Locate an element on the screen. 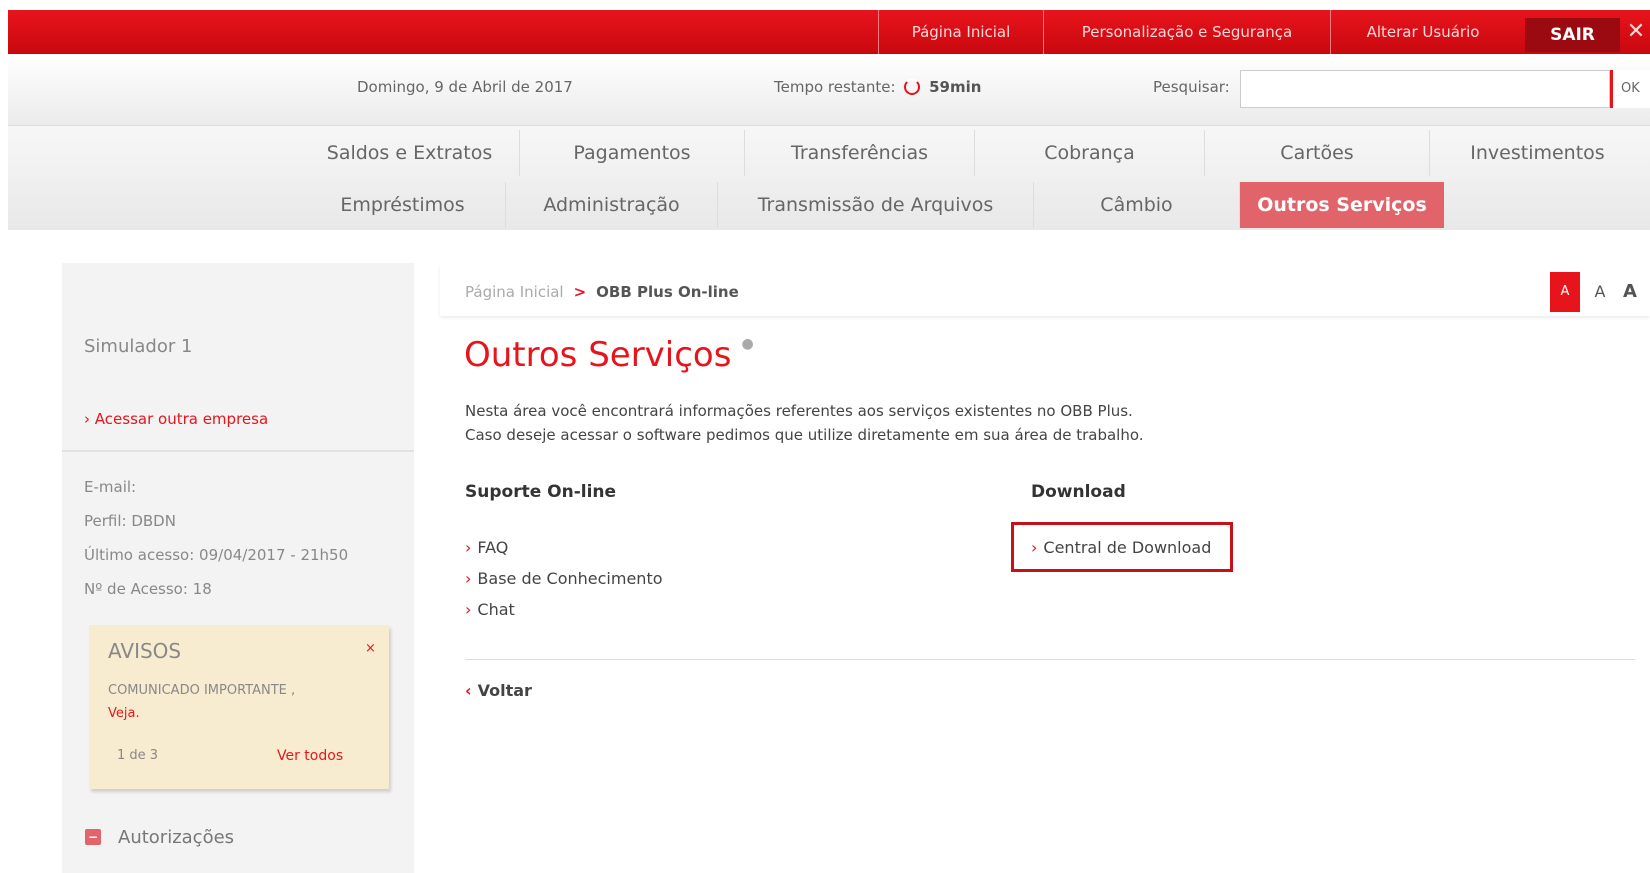 This screenshot has width=1650, height=873. download-center-link: › Central de Download is located at coordinates (1121, 547).